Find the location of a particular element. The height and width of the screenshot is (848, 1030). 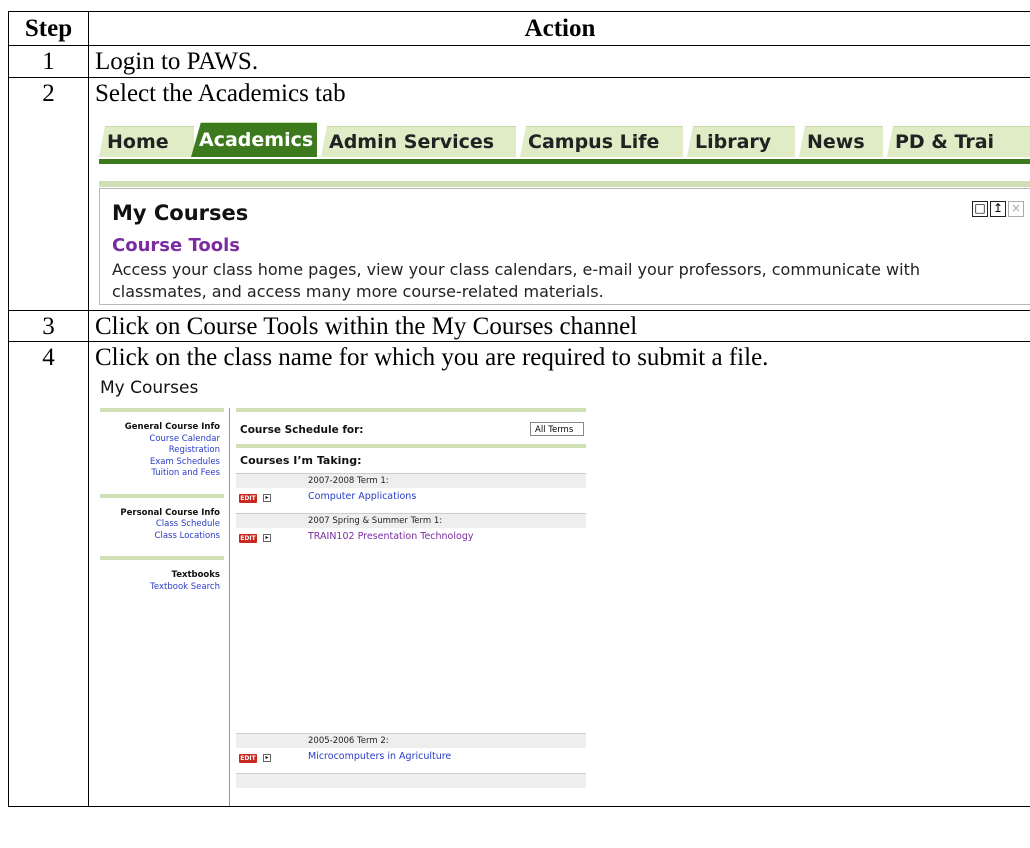

sidebar-group-textbooks: Textbooks Textbook Search is located at coordinates (162, 581).